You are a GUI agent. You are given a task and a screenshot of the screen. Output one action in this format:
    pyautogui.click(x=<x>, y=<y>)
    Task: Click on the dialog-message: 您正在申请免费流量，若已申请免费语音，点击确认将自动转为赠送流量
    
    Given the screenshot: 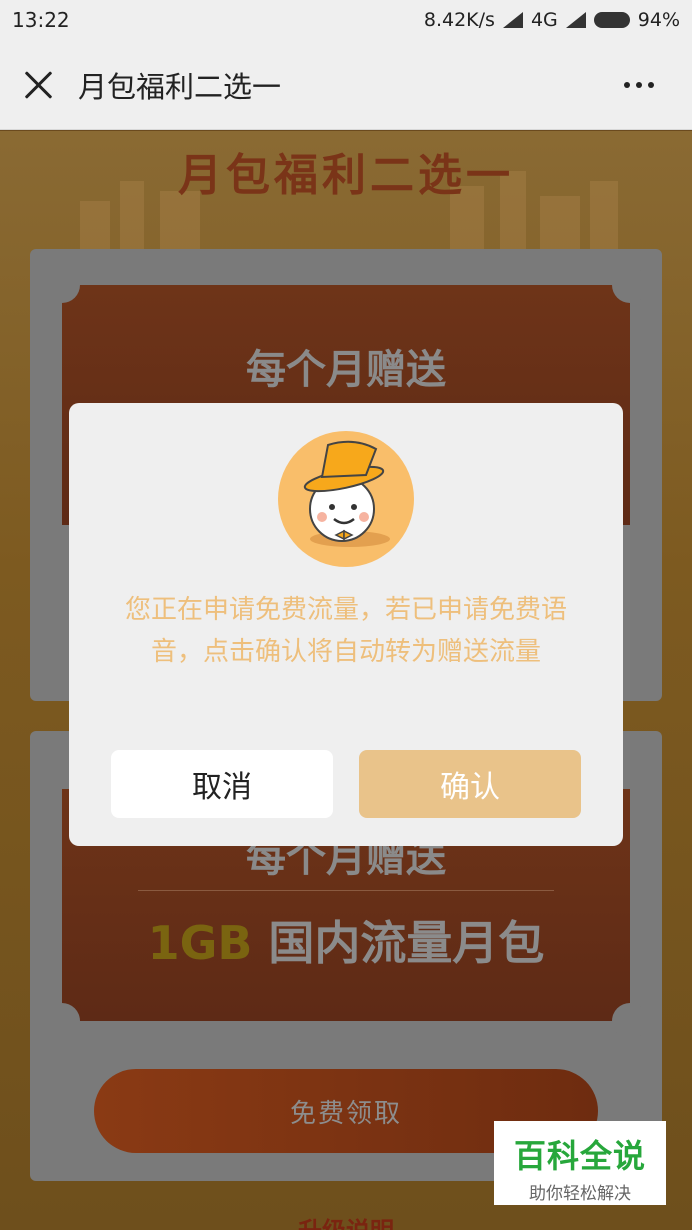 What is the action you would take?
    pyautogui.click(x=345, y=631)
    